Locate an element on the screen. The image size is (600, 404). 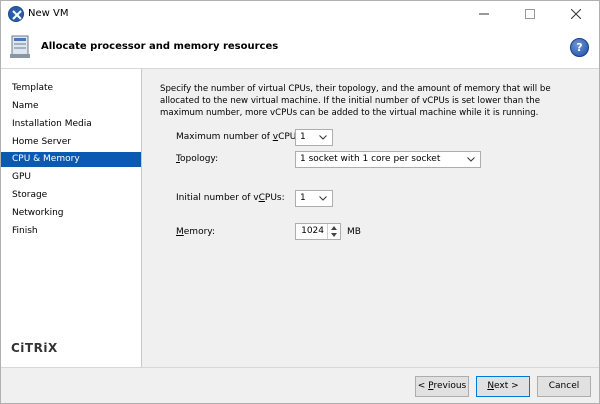
max-vcpus-dropdown: 1 is located at coordinates (314, 137).